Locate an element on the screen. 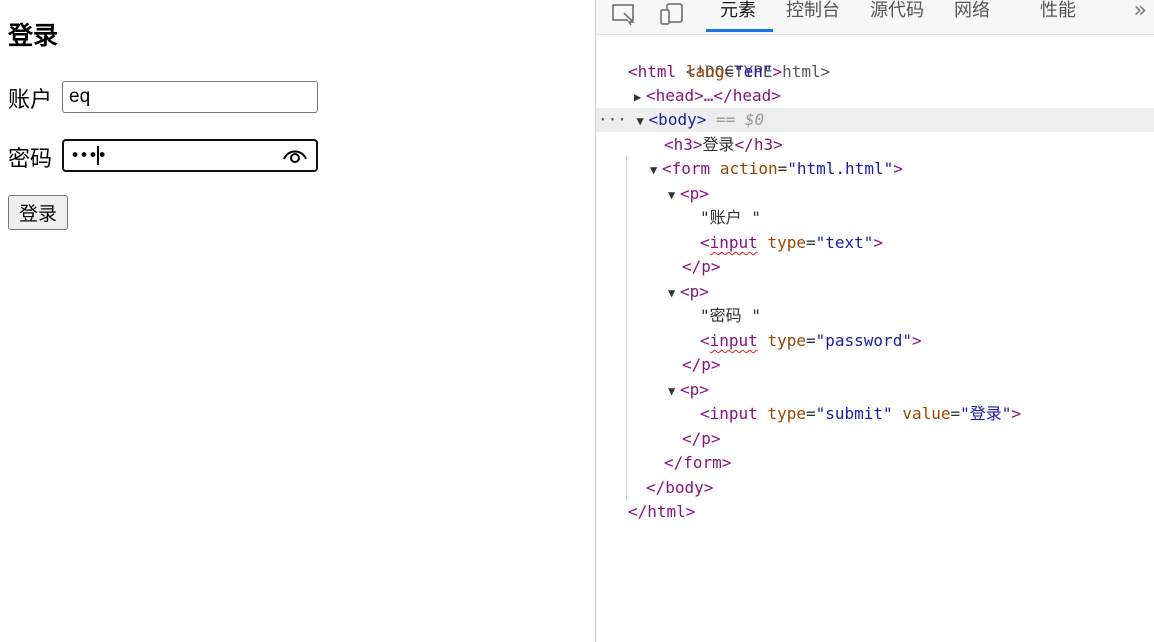 The height and width of the screenshot is (642, 1154). node-body-close: </body> is located at coordinates (679, 488).